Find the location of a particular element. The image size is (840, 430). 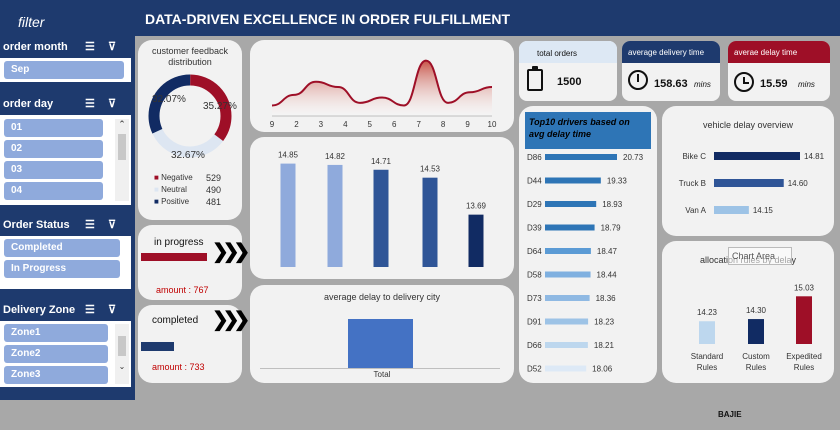

slicer-order-day: order day ☰ ⊽ 01 02 03 04 ⌃ is located at coordinates (65, 149).